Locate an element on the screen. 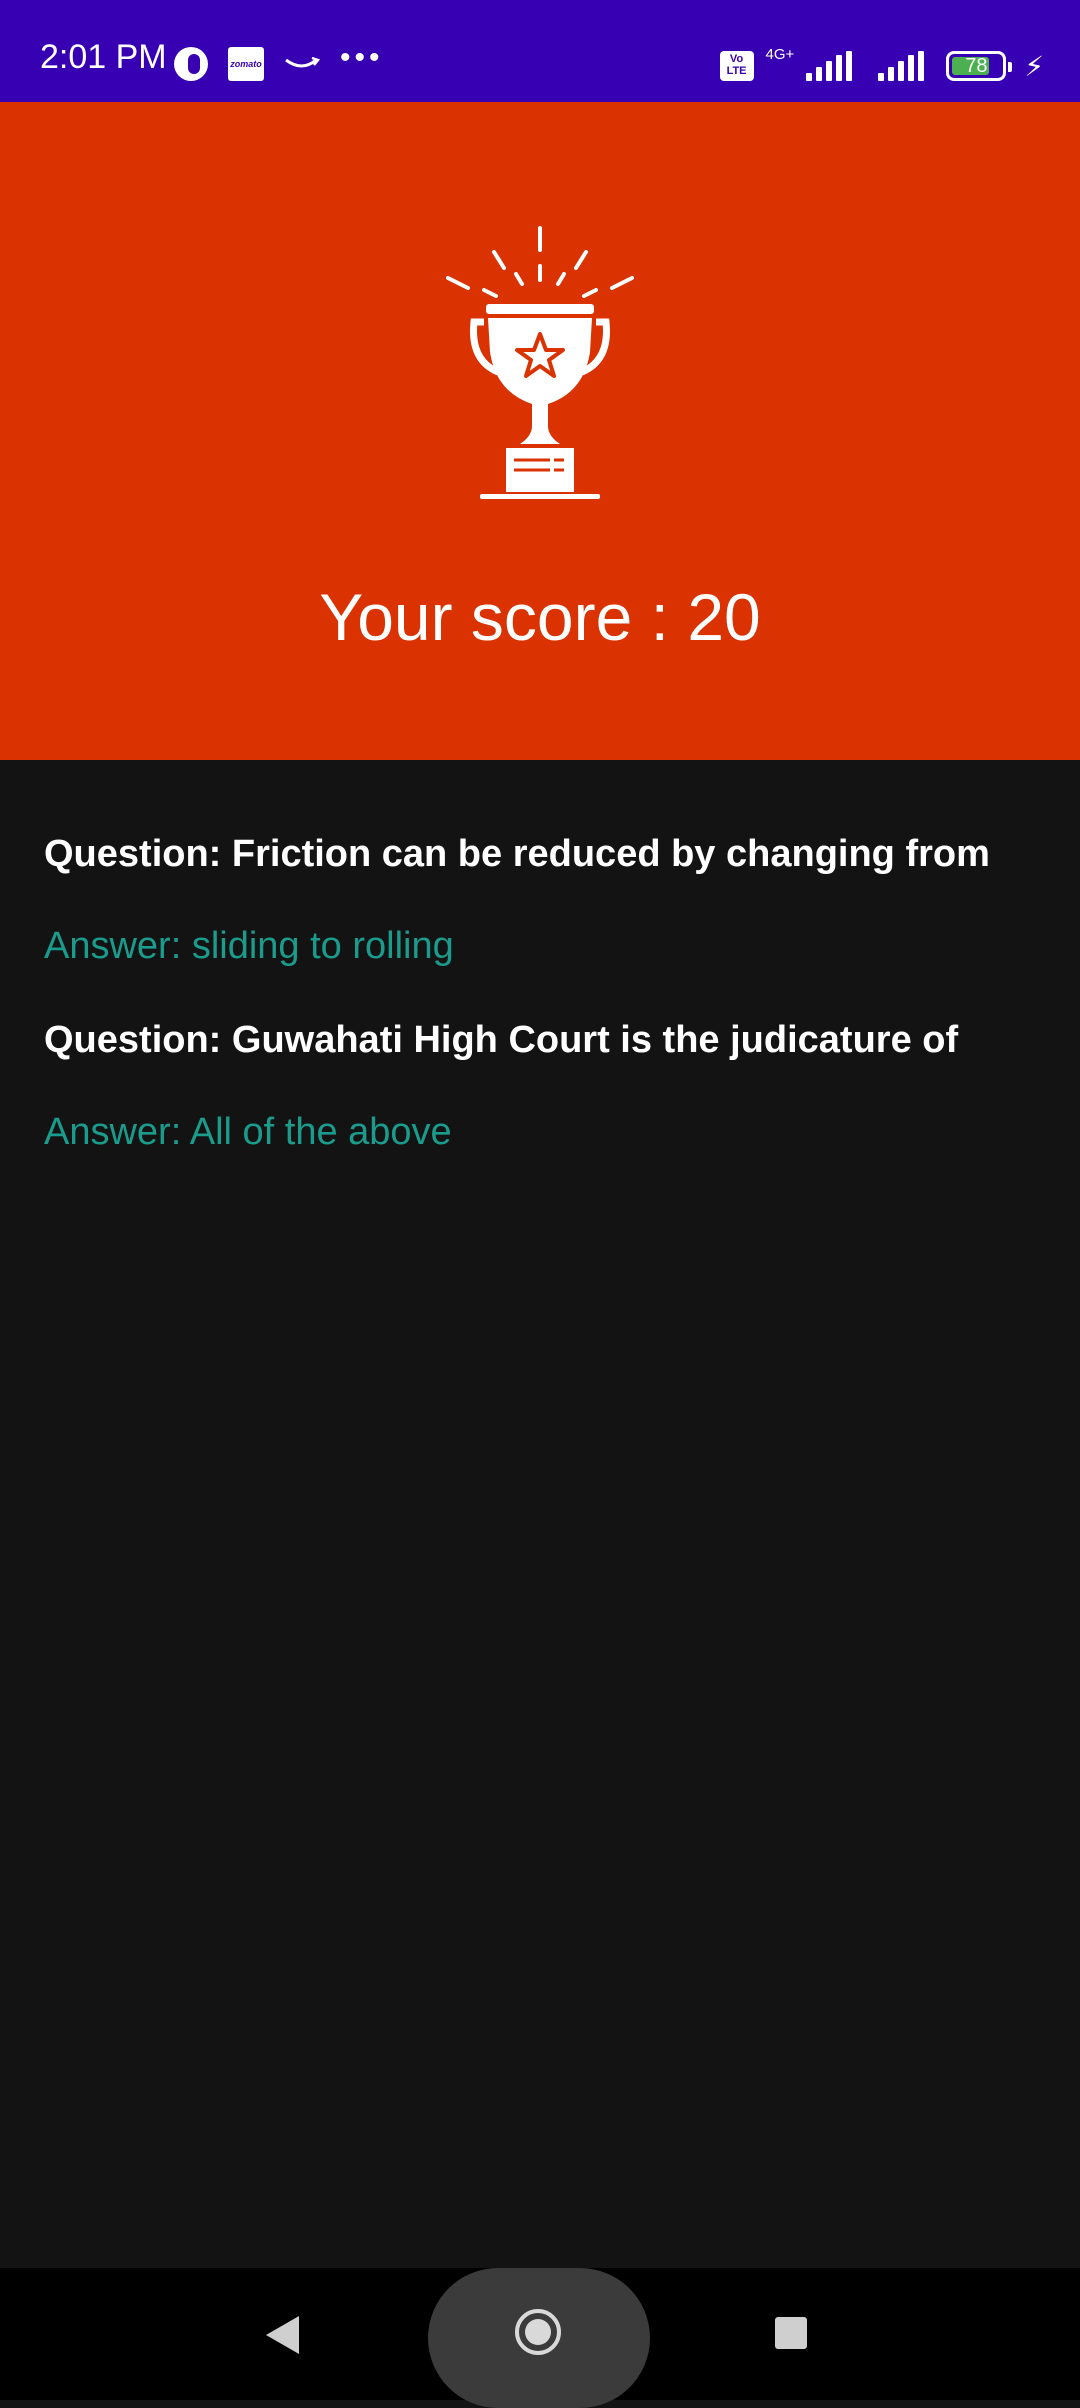 Image resolution: width=1080 pixels, height=2408 pixels. volte-icon: Vo LTE is located at coordinates (736, 66).